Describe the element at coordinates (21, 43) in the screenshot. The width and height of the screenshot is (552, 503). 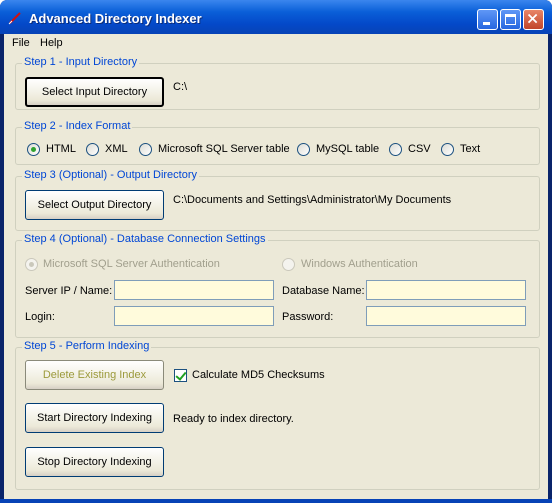
I see `menu-file: File` at that location.